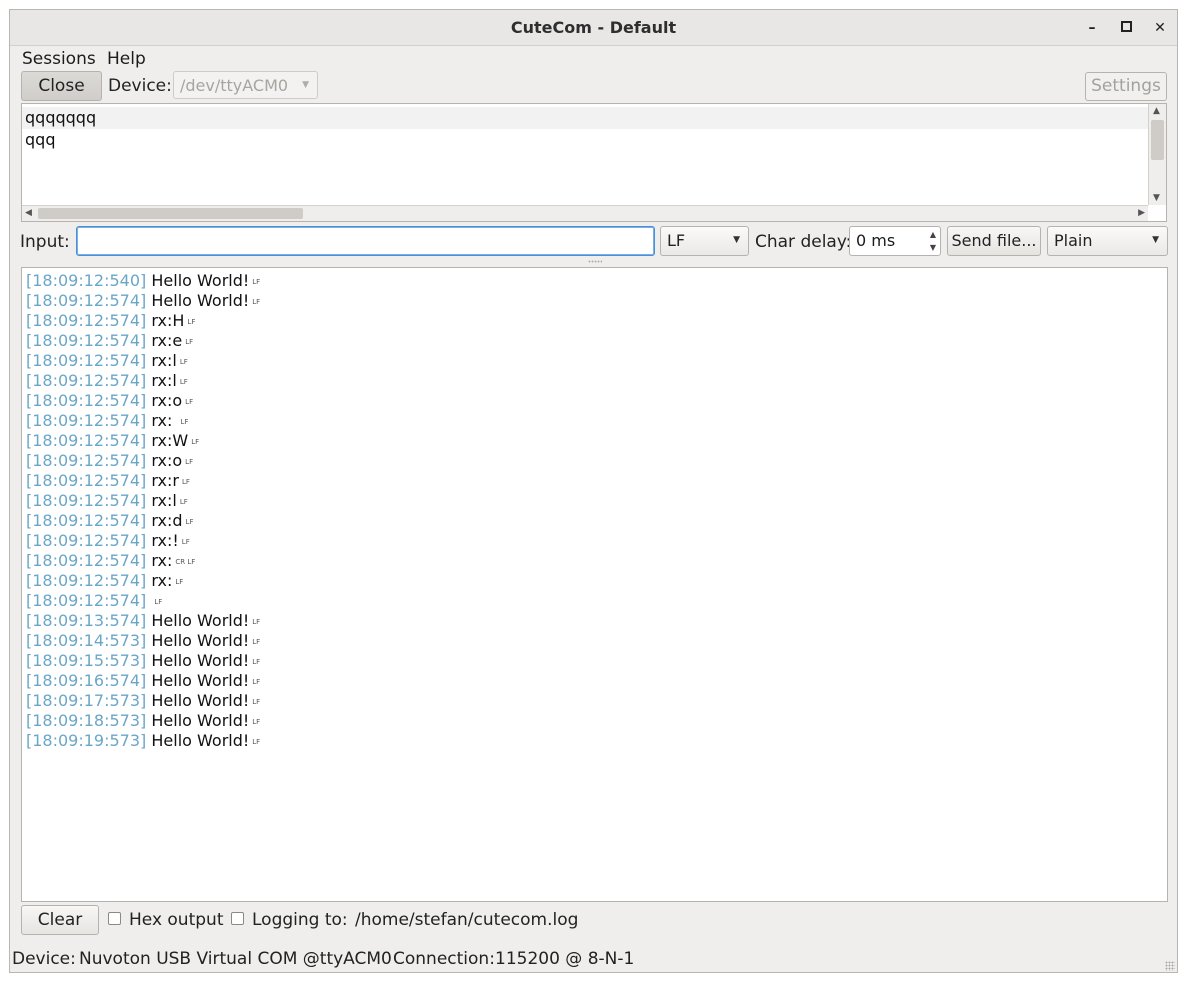 The height and width of the screenshot is (982, 1188). What do you see at coordinates (1170, 966) in the screenshot?
I see `resize-grip` at bounding box center [1170, 966].